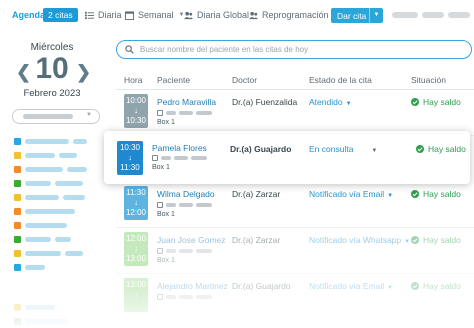 The image size is (474, 328). What do you see at coordinates (136, 192) in the screenshot?
I see `start-time: 11:30` at bounding box center [136, 192].